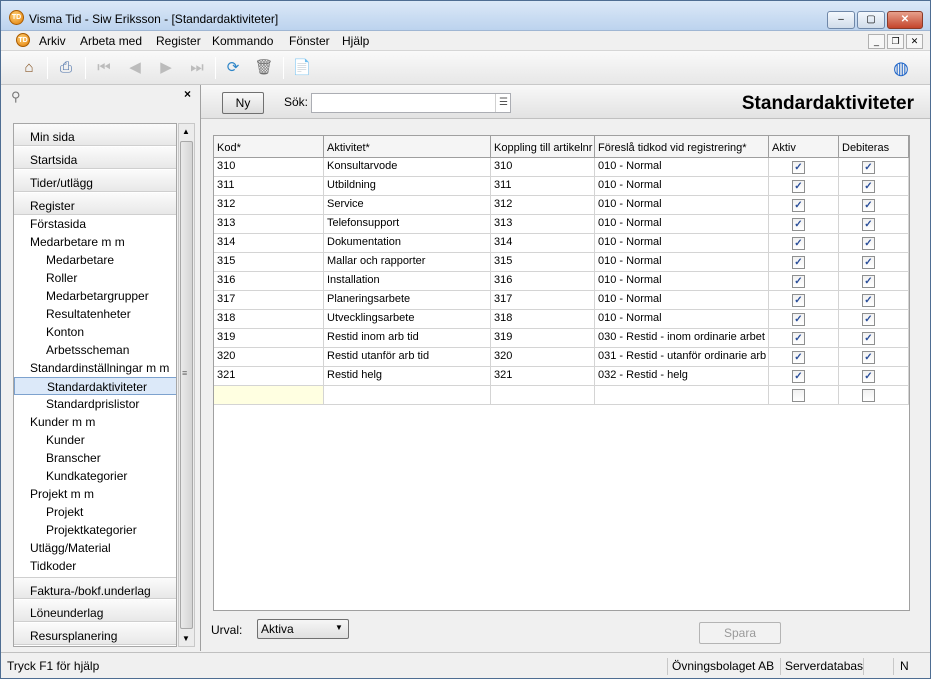 The image size is (931, 679). I want to click on cell-aktivitet: Planeringsarbete, so click(407, 300).